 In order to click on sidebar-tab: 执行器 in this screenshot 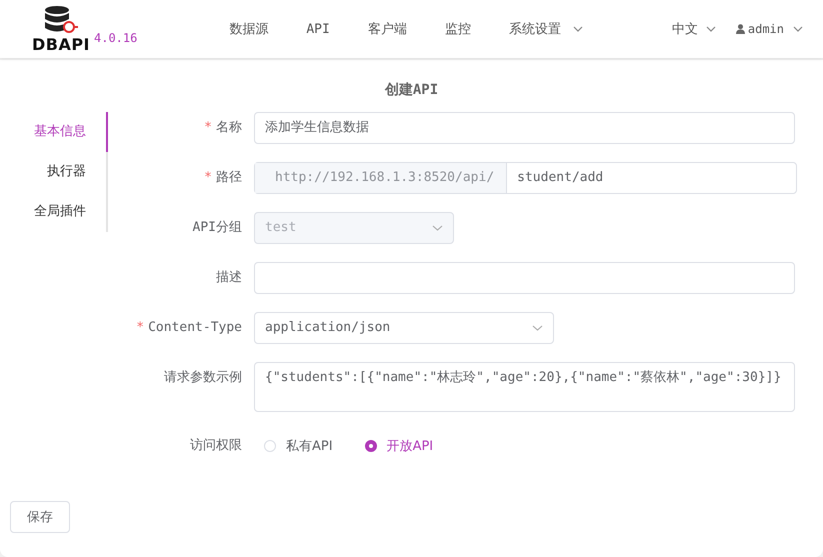, I will do `click(54, 172)`.